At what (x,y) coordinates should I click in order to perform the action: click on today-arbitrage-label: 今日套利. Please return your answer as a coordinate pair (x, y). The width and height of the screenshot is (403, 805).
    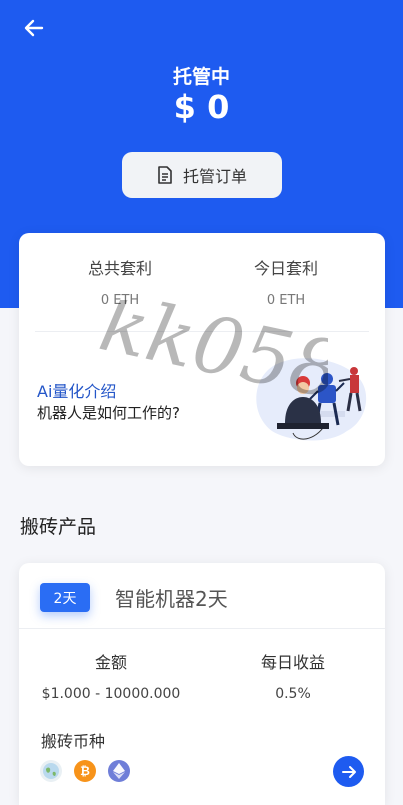
    Looking at the image, I should click on (285, 268).